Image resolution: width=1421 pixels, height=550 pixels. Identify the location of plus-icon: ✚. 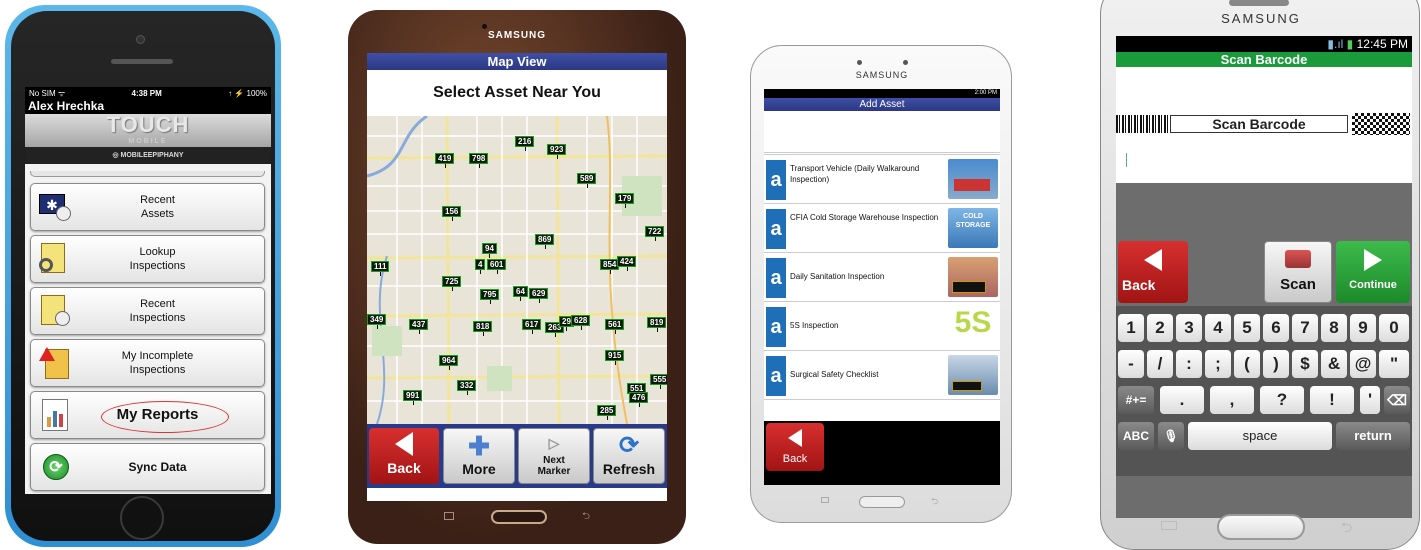
(479, 446).